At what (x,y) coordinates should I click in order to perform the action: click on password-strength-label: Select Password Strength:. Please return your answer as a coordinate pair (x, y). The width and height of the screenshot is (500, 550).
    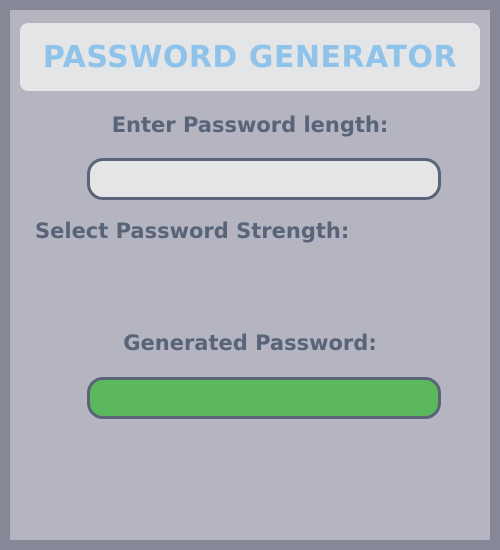
    Looking at the image, I should click on (192, 231).